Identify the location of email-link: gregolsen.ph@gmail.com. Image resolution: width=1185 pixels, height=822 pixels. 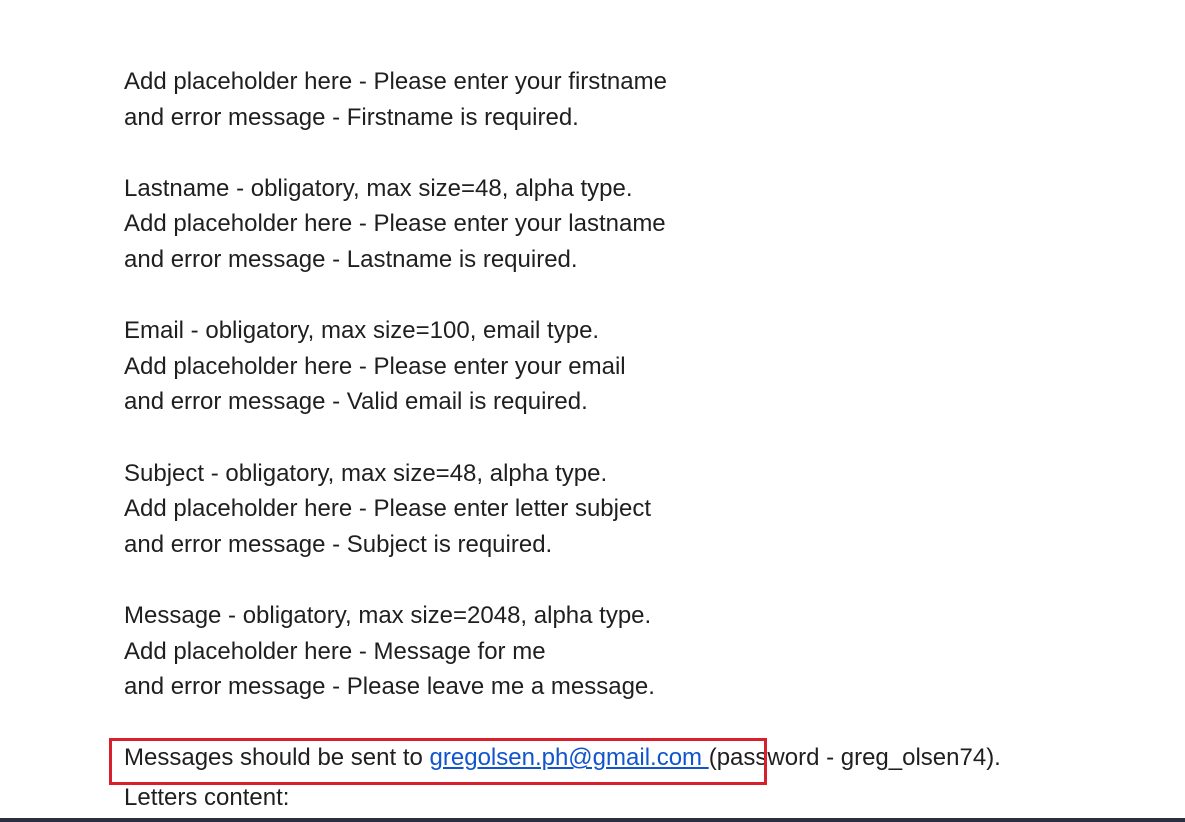
(569, 757).